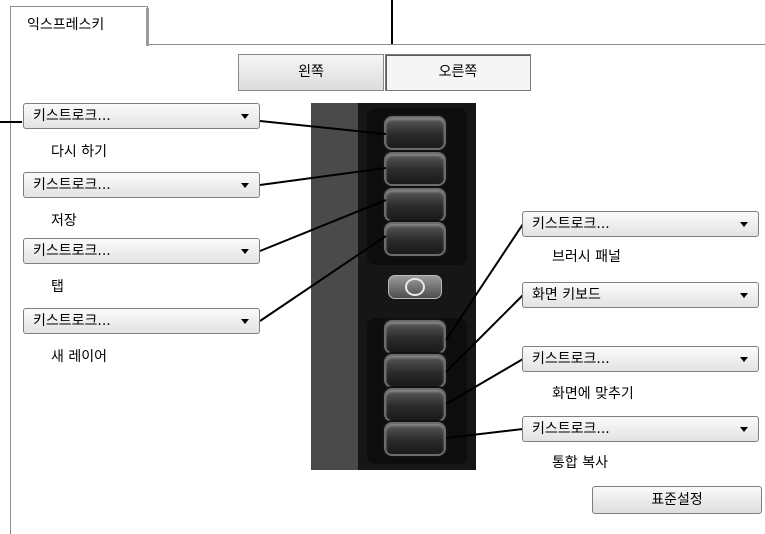  What do you see at coordinates (147, 27) in the screenshot?
I see `tab-shadow` at bounding box center [147, 27].